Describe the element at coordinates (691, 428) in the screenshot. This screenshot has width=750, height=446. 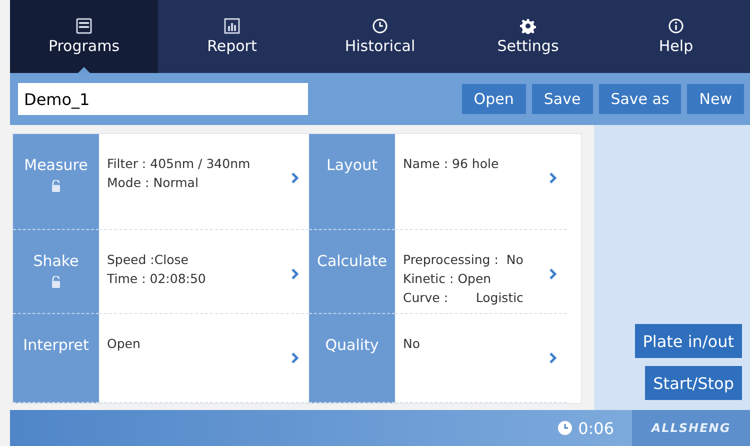
I see `brand-logo: ALLSHENG` at that location.